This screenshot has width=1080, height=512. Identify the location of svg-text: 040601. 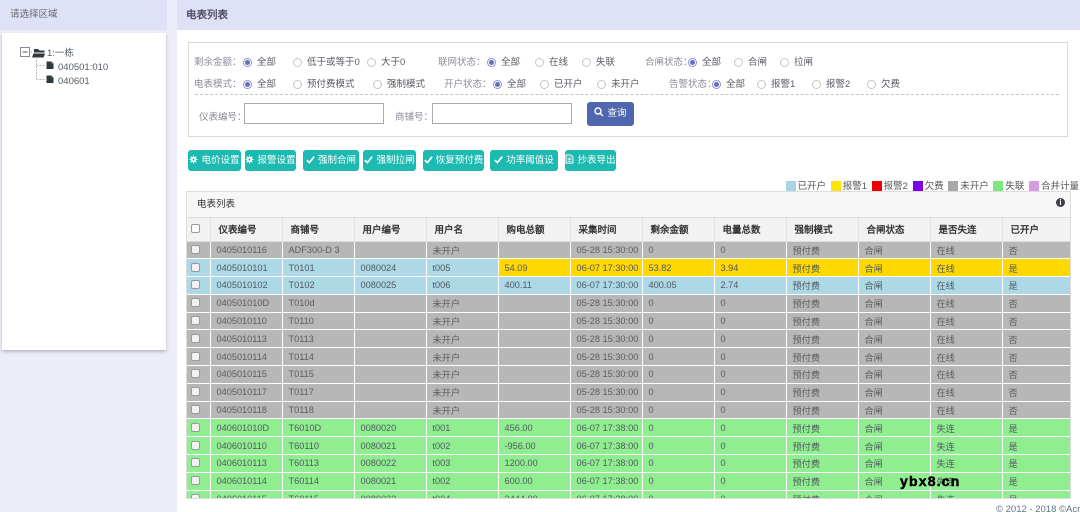
(74, 81).